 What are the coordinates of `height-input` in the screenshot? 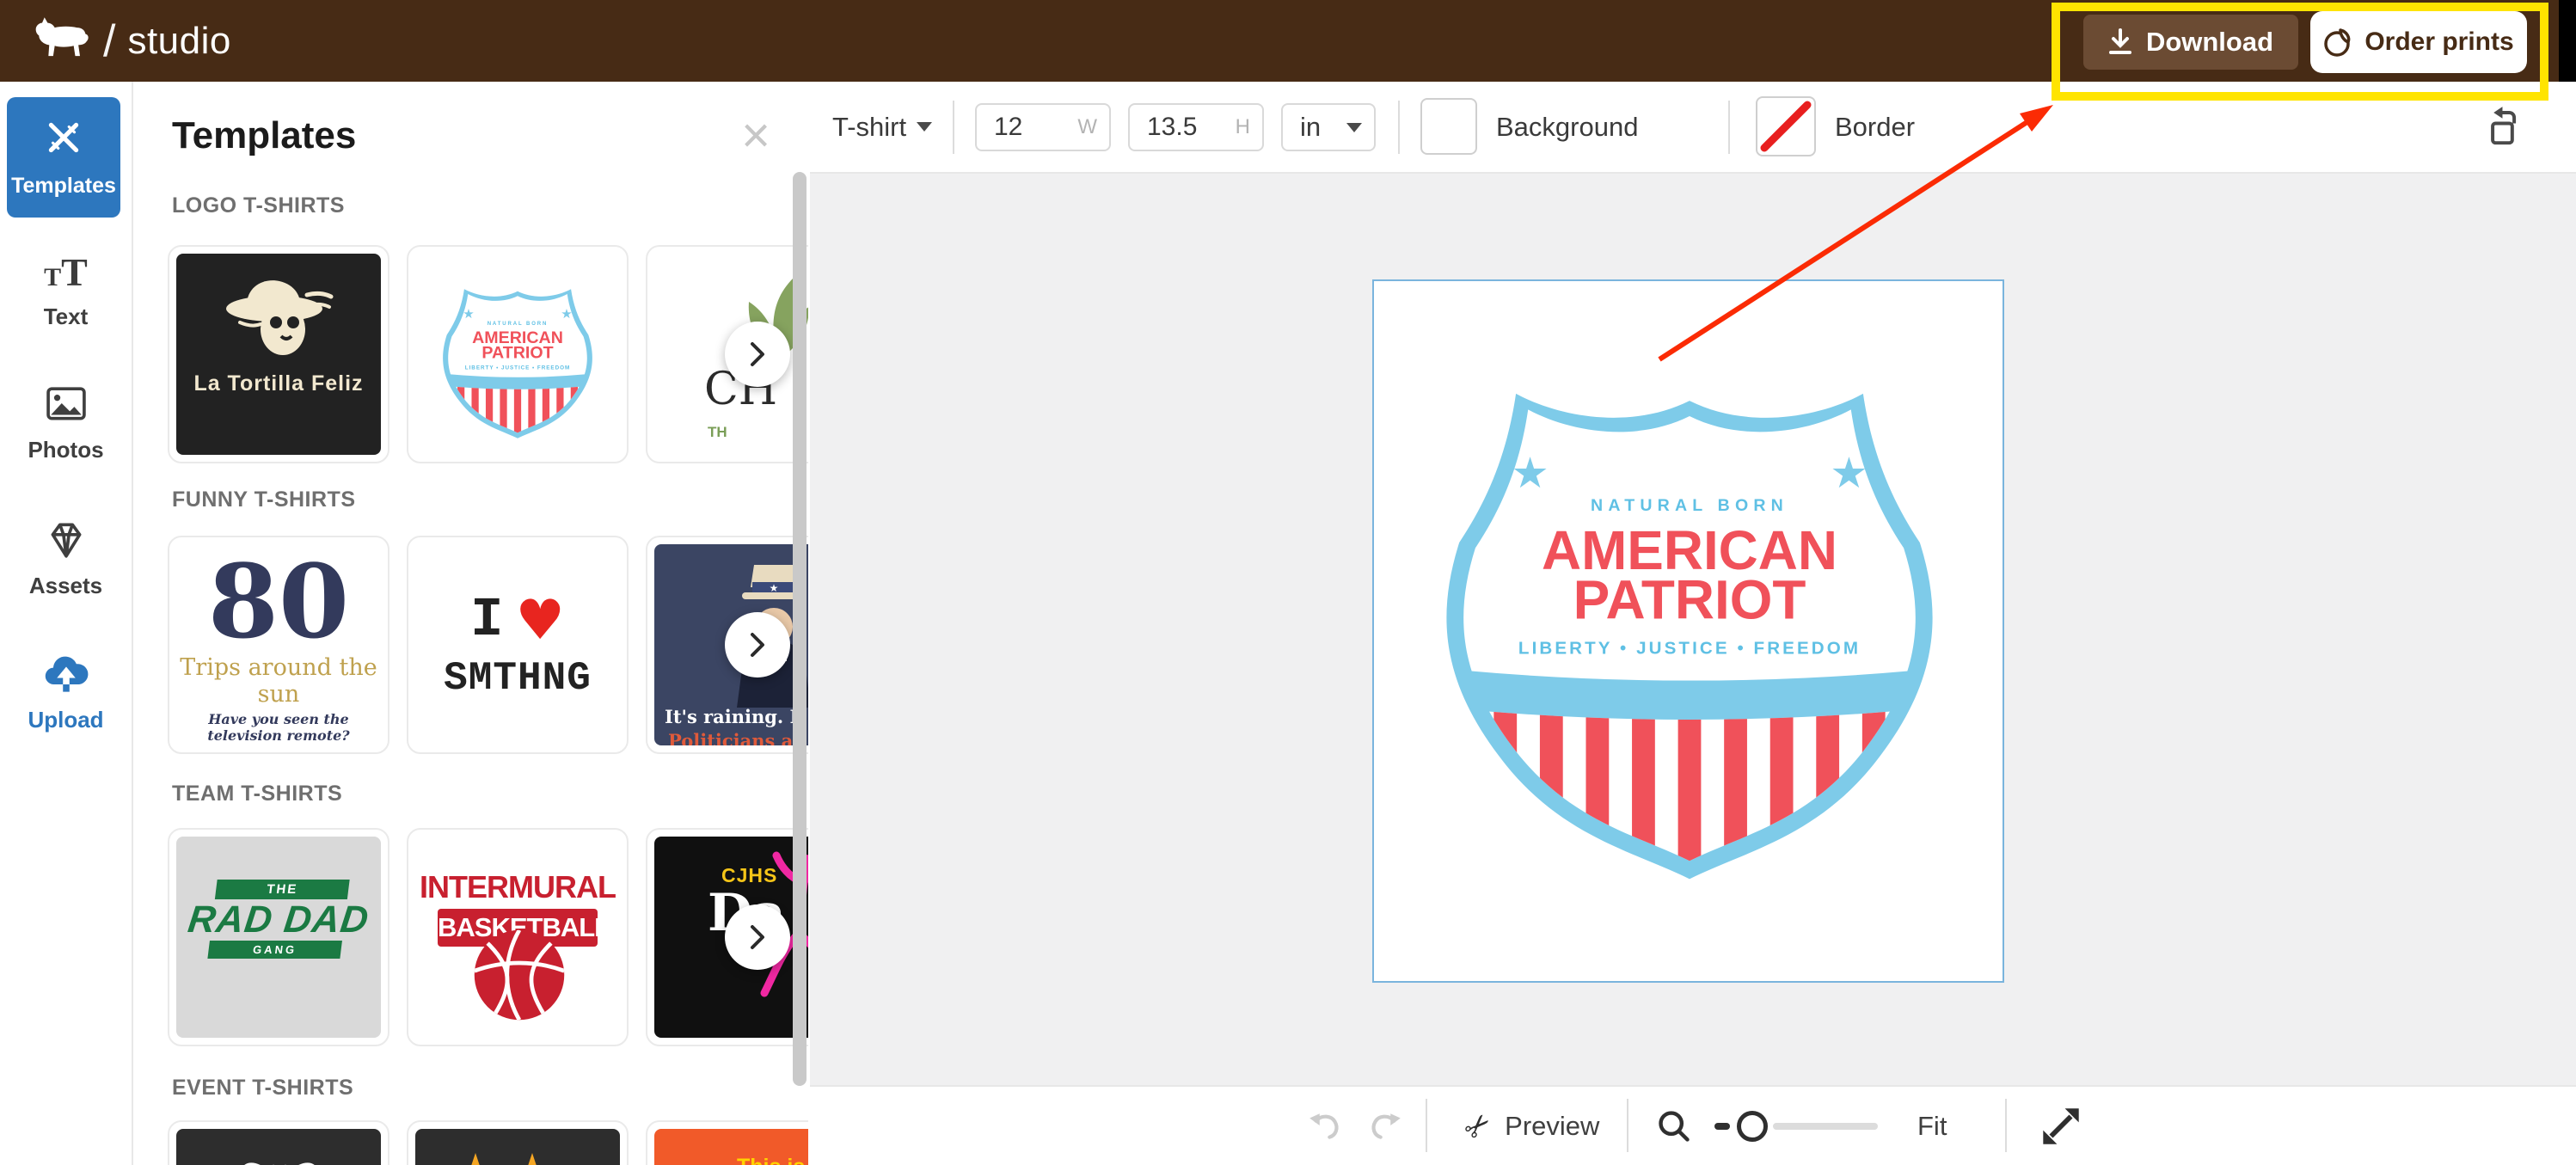 It's located at (1169, 127).